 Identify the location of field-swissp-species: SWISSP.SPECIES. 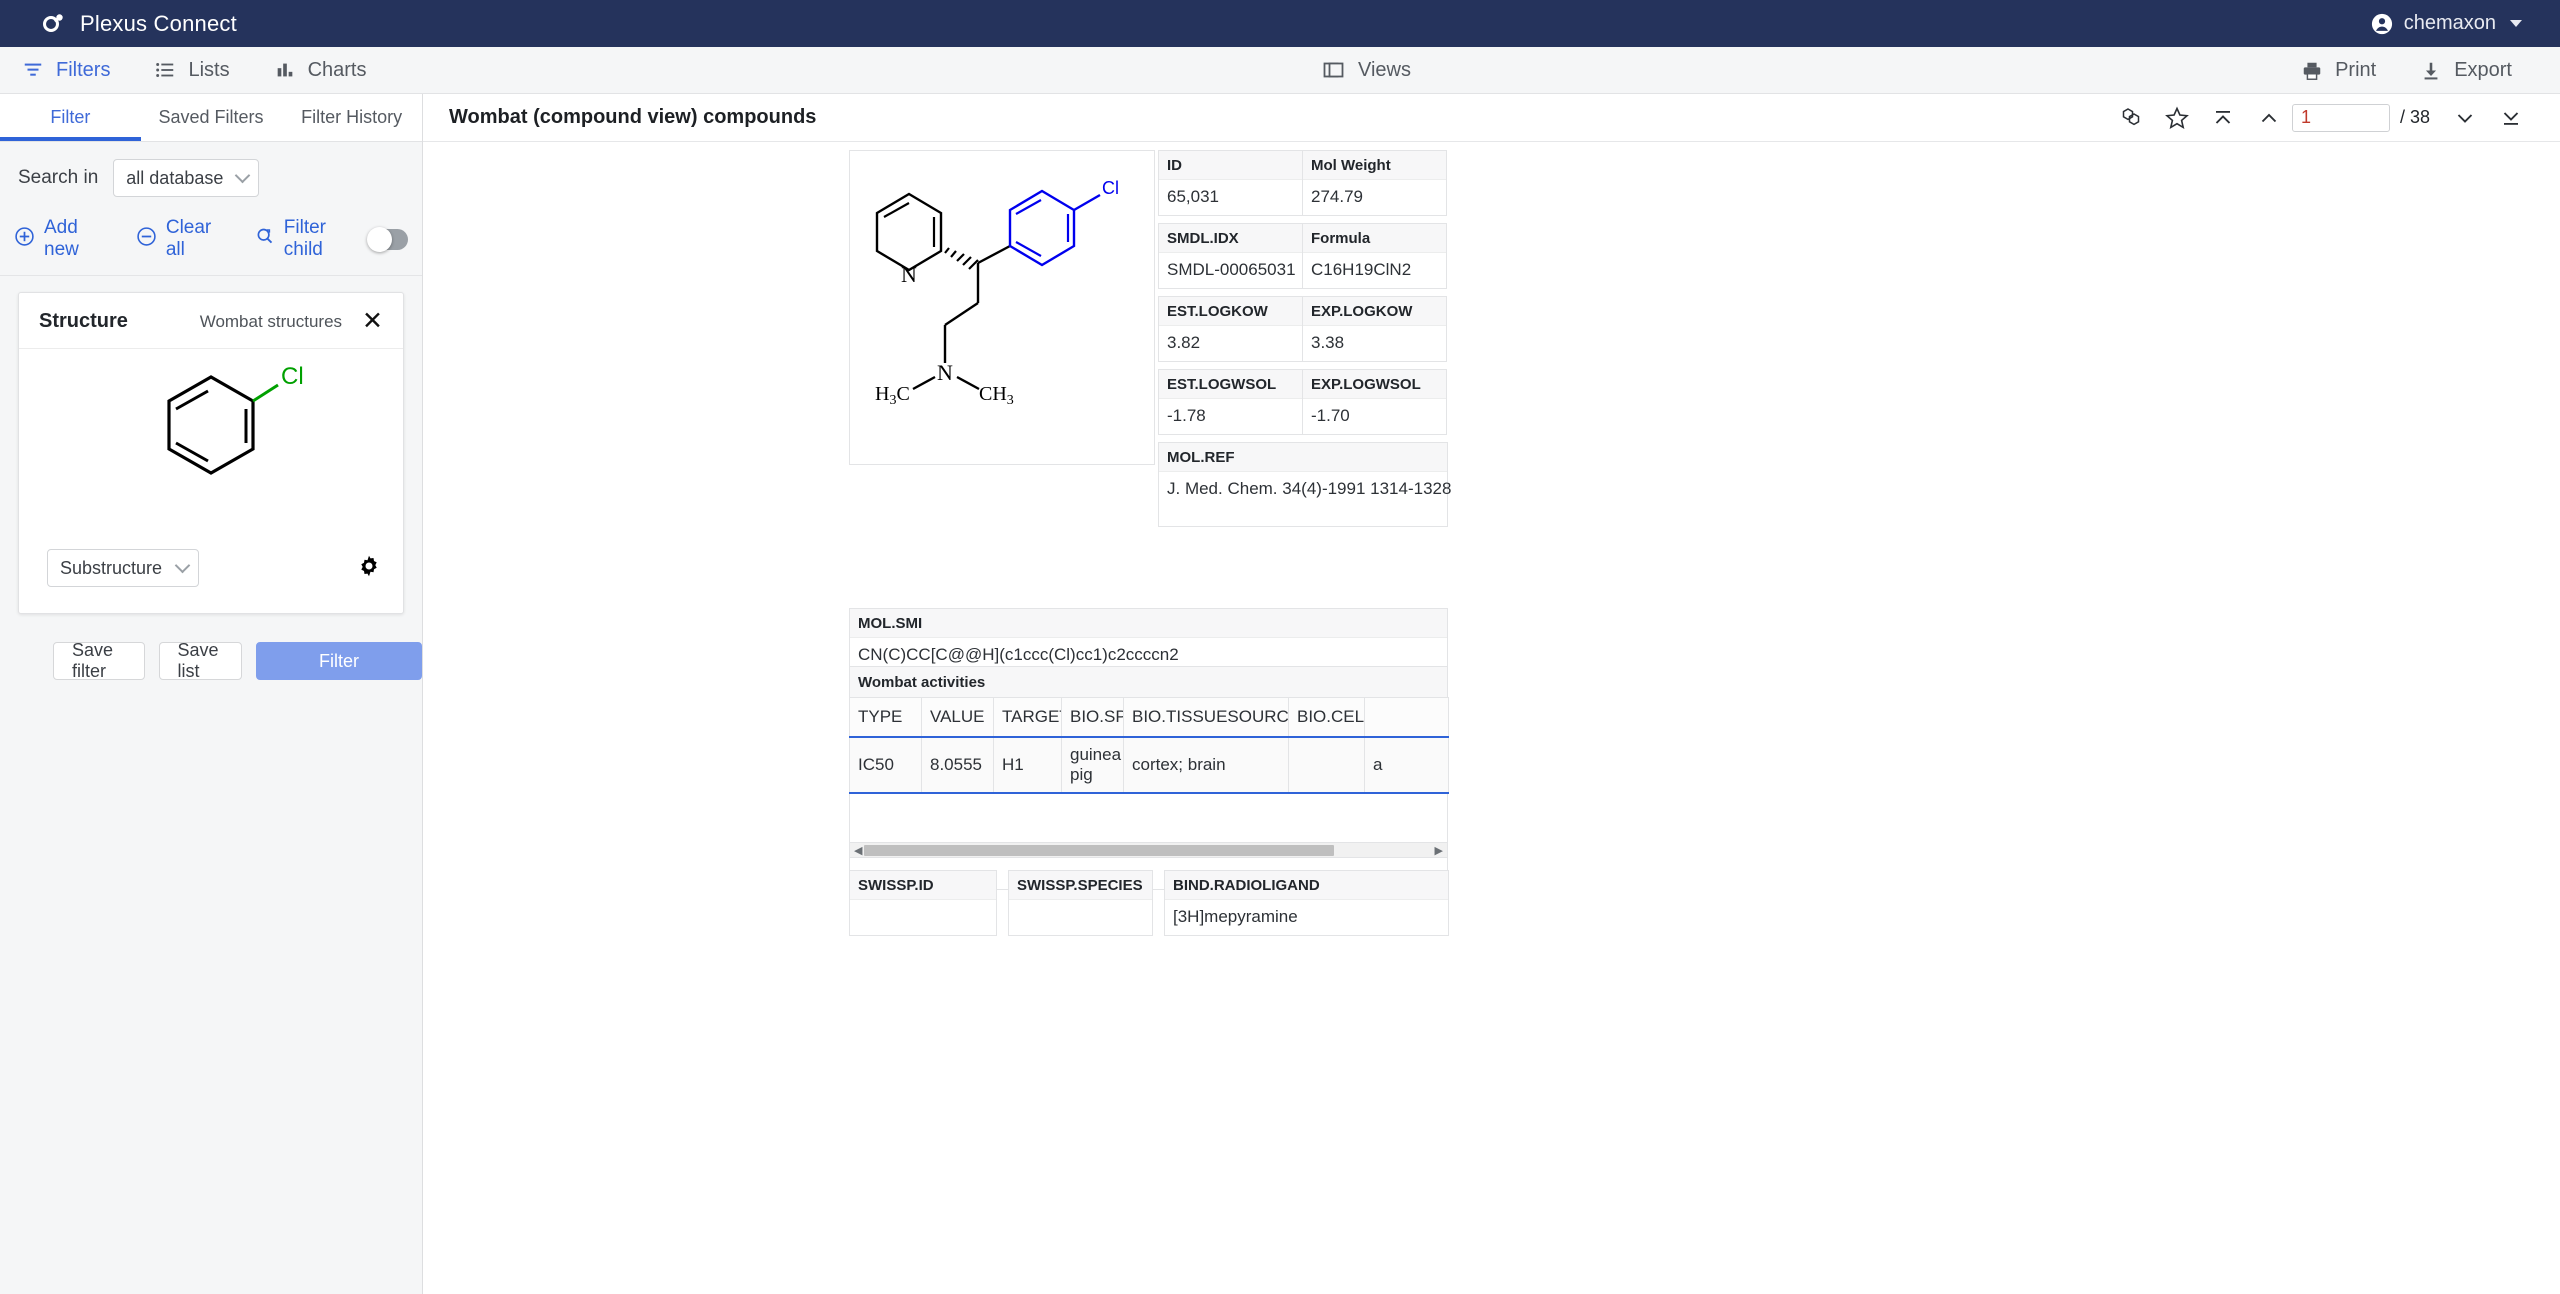
(1080, 903).